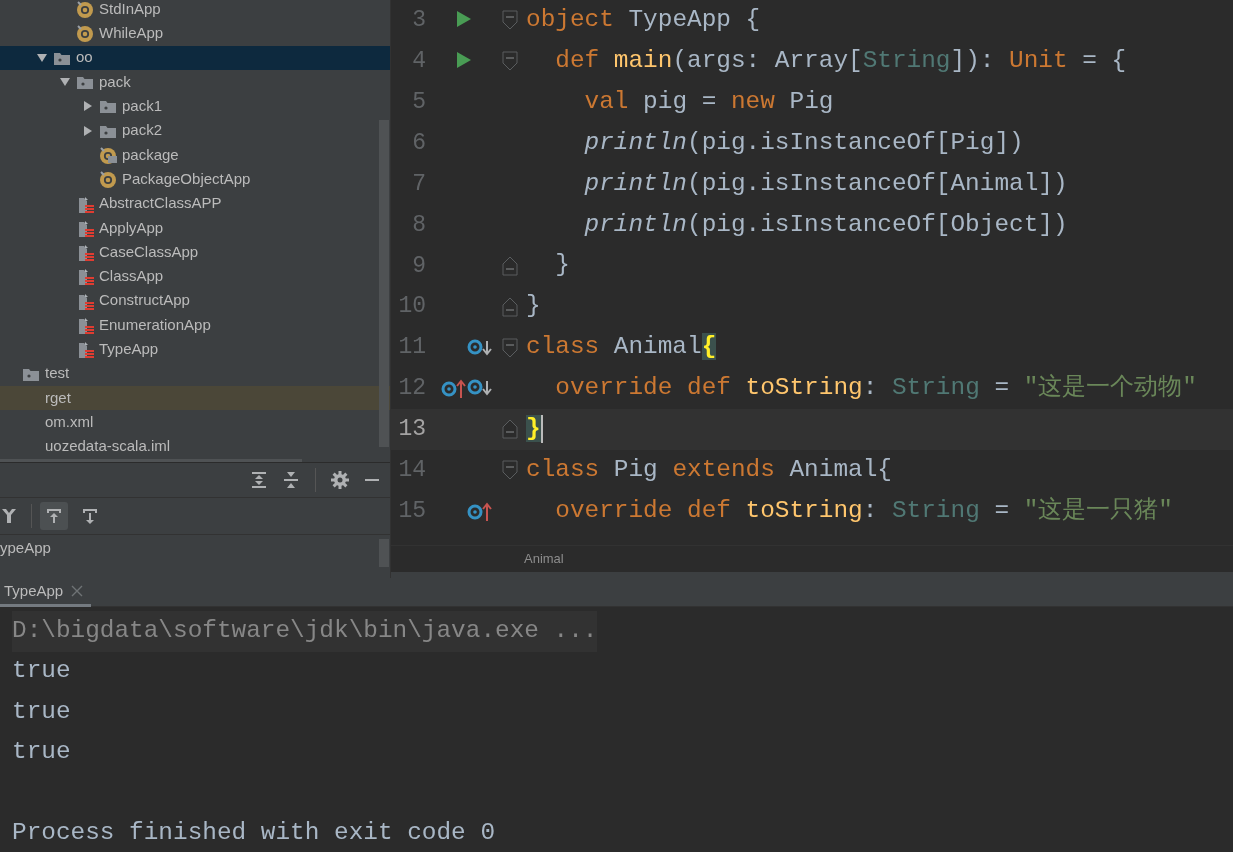 The width and height of the screenshot is (1233, 852). I want to click on line-number: 7, so click(419, 184).